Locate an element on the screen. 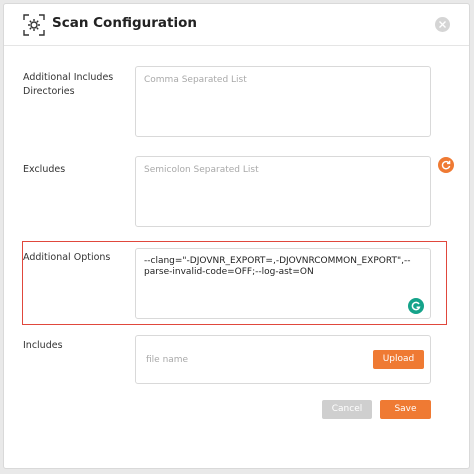 The height and width of the screenshot is (474, 474). close-icon is located at coordinates (442, 24).